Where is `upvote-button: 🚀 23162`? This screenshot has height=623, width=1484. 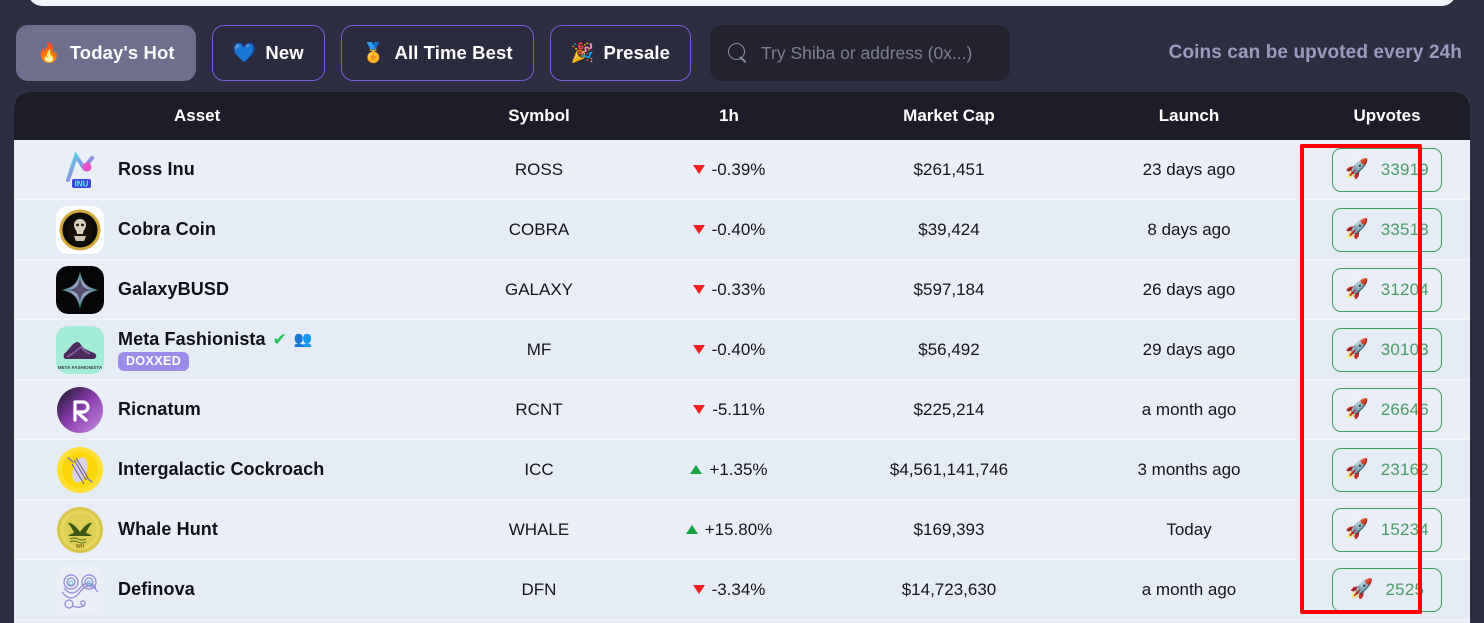
upvote-button: 🚀 23162 is located at coordinates (1387, 469).